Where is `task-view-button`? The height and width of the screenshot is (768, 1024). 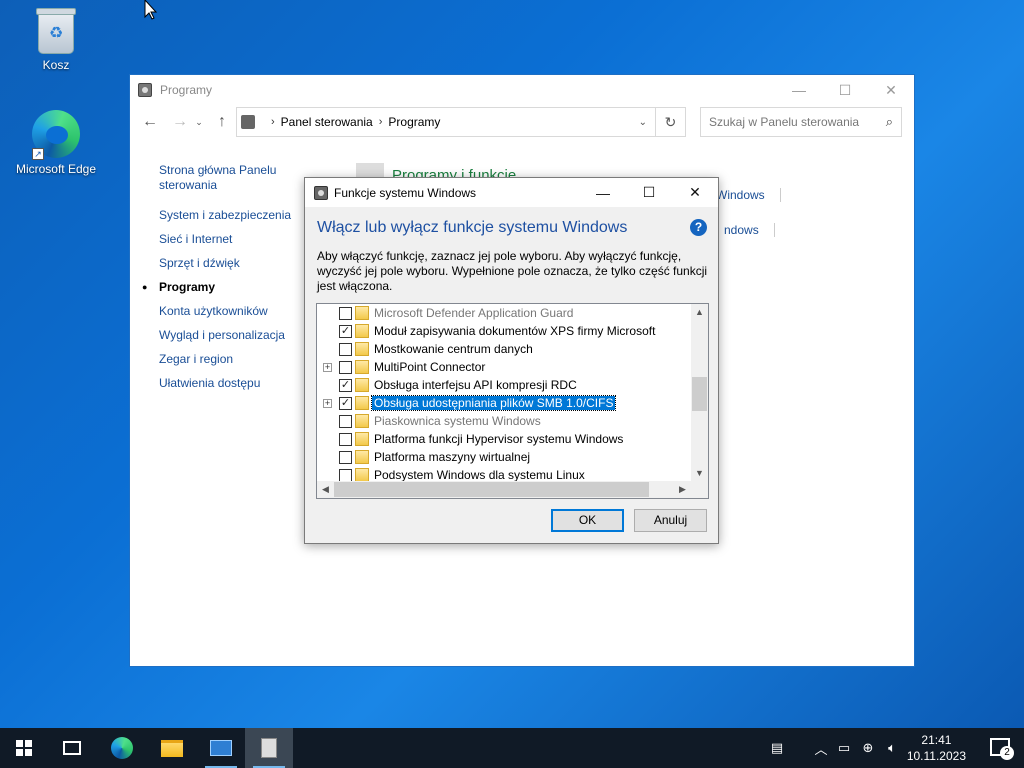
task-view-button is located at coordinates (72, 748).